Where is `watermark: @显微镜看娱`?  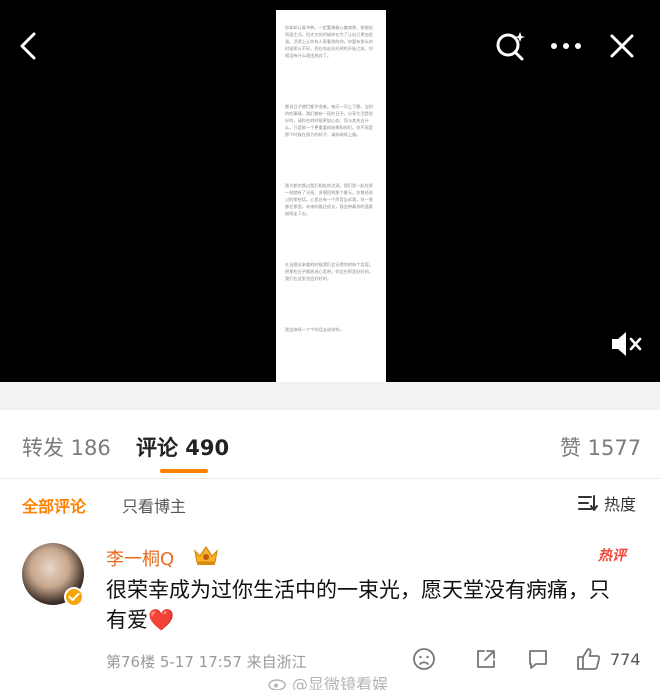
watermark: @显微镜看娱 is located at coordinates (328, 680).